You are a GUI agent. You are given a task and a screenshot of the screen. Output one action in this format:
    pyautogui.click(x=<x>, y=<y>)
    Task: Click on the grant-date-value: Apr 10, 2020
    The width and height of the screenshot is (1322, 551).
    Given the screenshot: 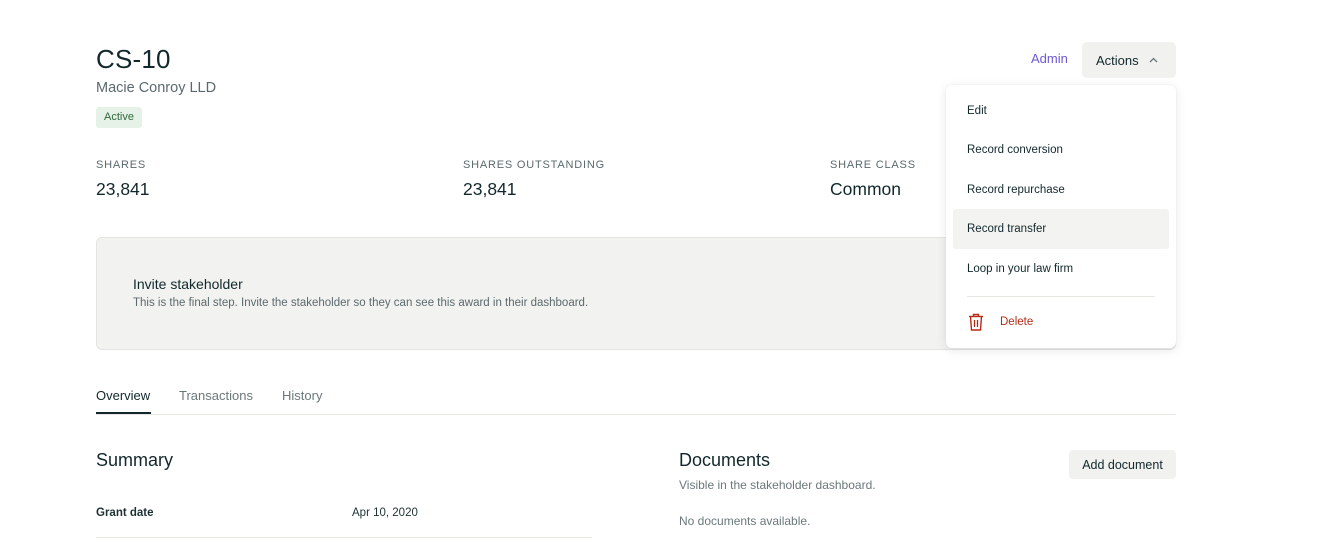 What is the action you would take?
    pyautogui.click(x=385, y=513)
    